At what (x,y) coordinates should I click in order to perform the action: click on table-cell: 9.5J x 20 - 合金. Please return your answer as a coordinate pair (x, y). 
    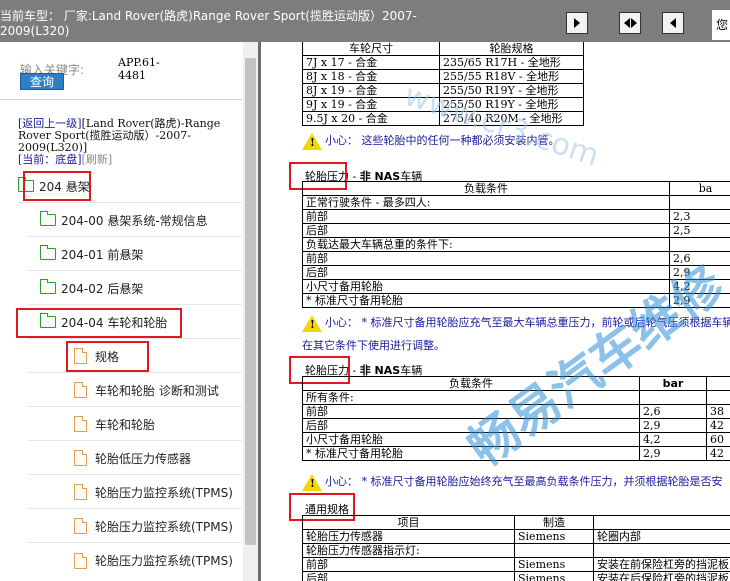
    Looking at the image, I should click on (371, 118).